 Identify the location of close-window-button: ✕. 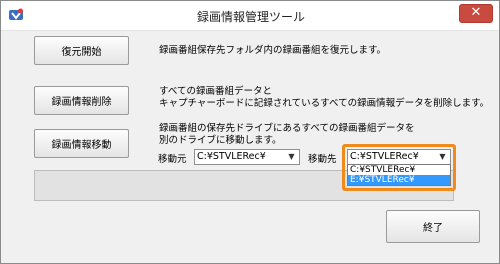
(476, 13).